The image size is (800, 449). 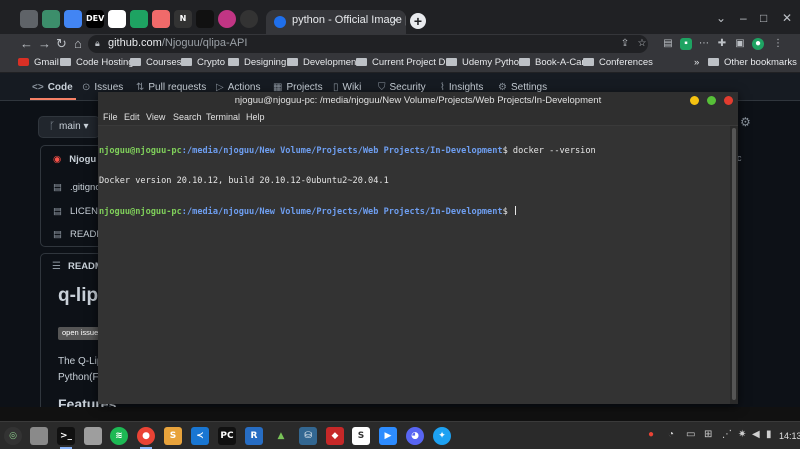 What do you see at coordinates (618, 62) in the screenshot?
I see `bookmark-folder: Conferences` at bounding box center [618, 62].